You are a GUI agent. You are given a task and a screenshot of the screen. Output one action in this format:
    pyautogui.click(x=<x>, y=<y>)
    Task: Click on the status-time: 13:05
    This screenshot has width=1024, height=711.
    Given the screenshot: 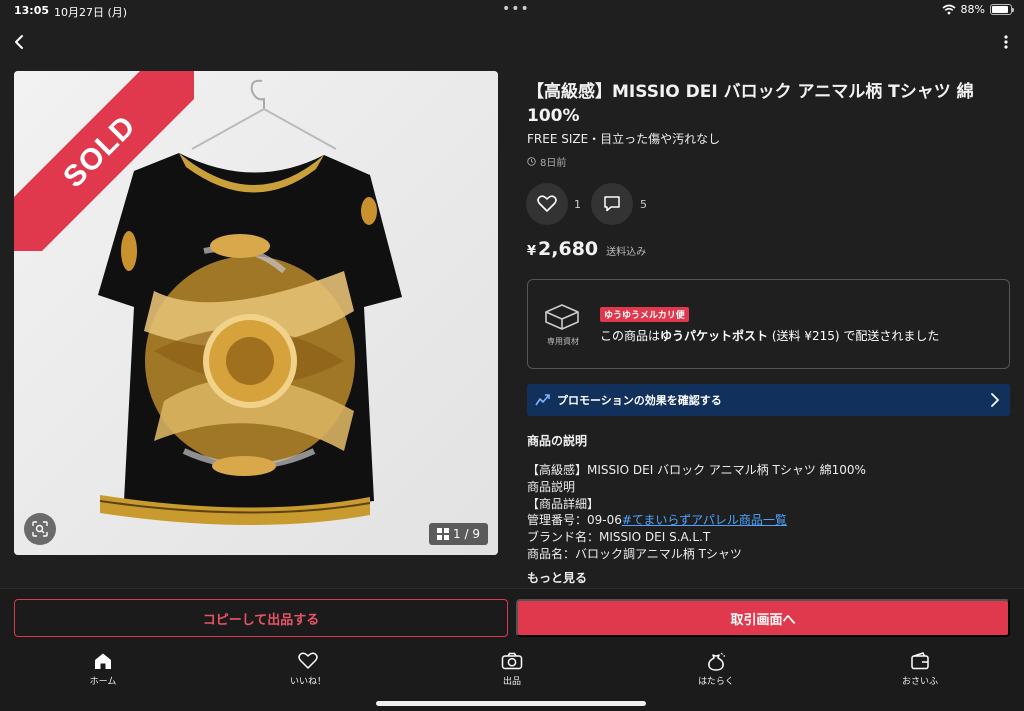 What is the action you would take?
    pyautogui.click(x=32, y=10)
    